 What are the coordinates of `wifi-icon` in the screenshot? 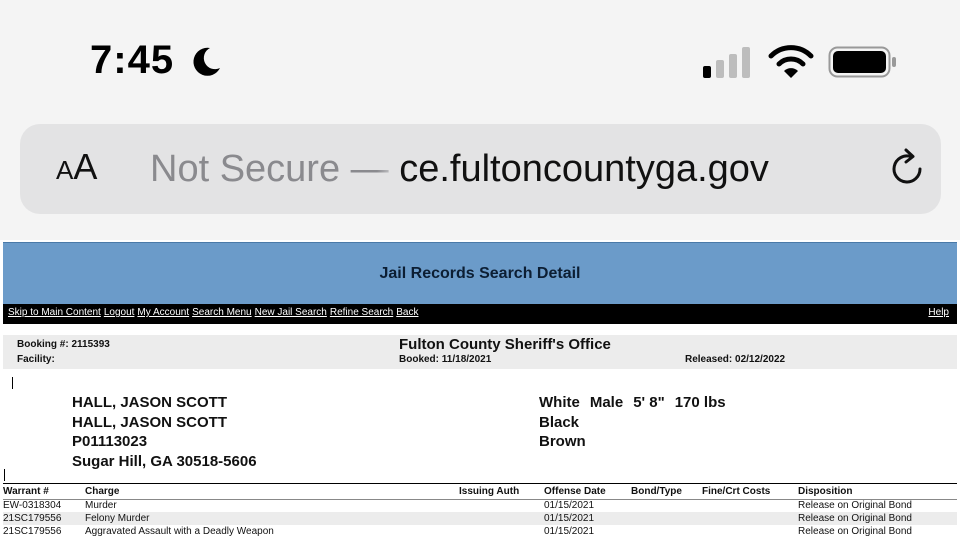 It's located at (791, 61).